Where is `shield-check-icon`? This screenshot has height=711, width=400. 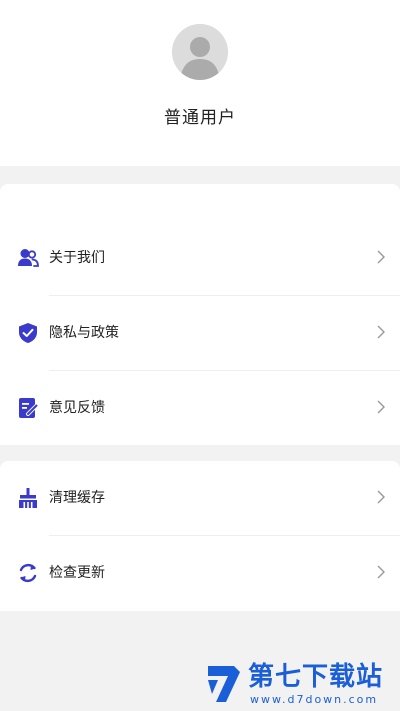 shield-check-icon is located at coordinates (28, 333).